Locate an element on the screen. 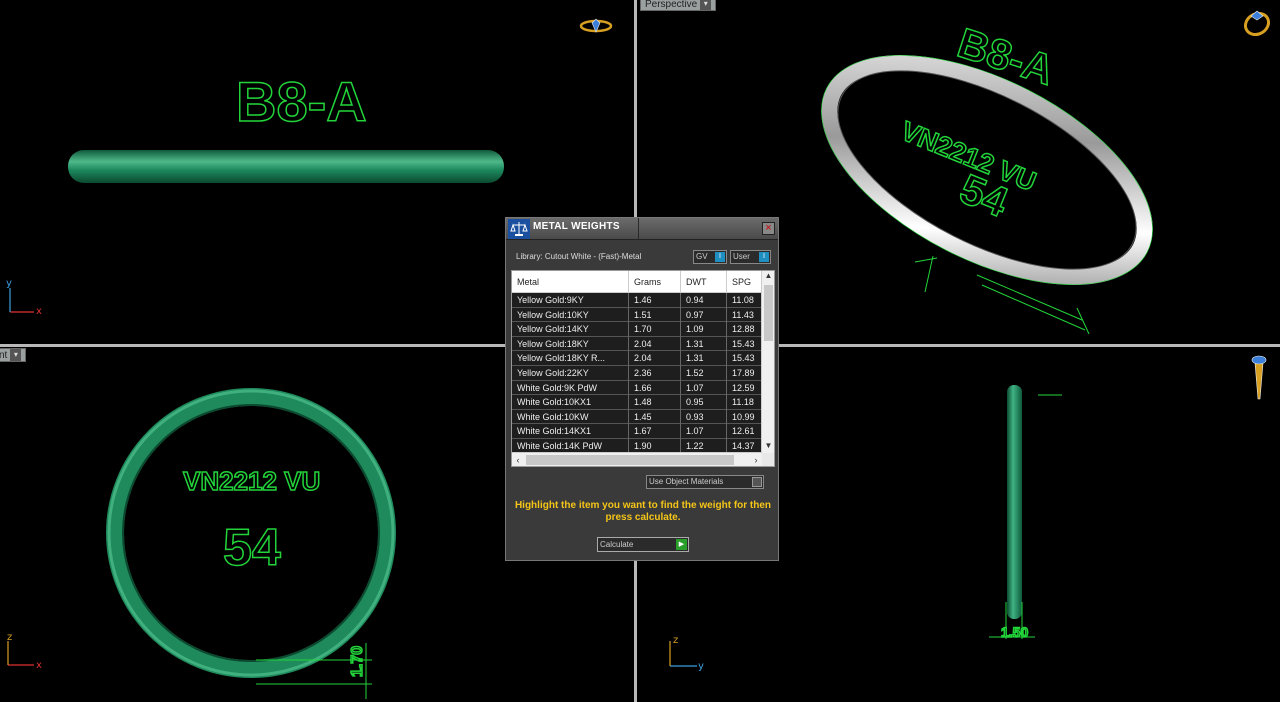 The width and height of the screenshot is (1280, 702). vertical-scrollbar: ▲ ▼ is located at coordinates (767, 362).